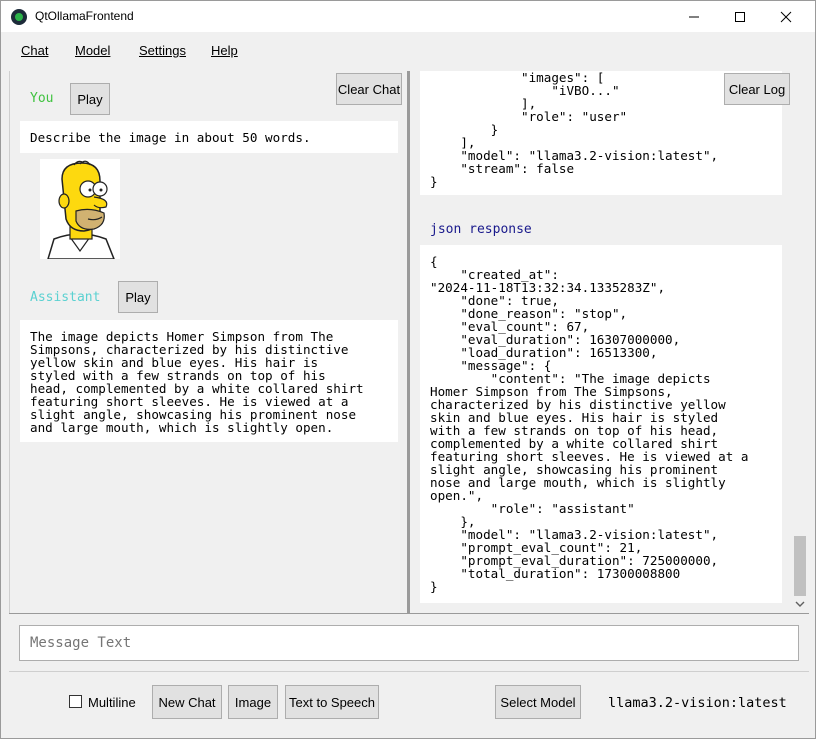 The image size is (816, 739). I want to click on menu-help: Help, so click(224, 50).